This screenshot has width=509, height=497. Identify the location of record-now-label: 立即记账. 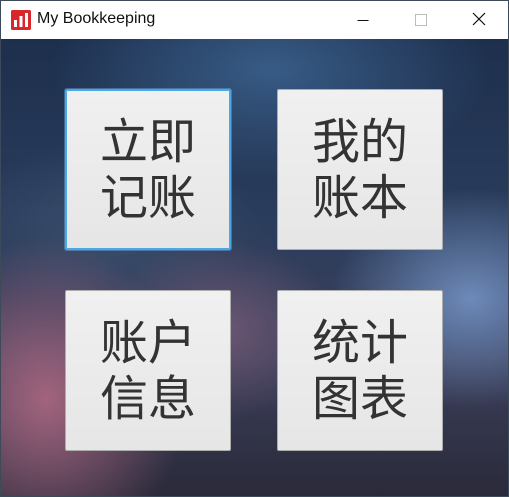
(147, 169).